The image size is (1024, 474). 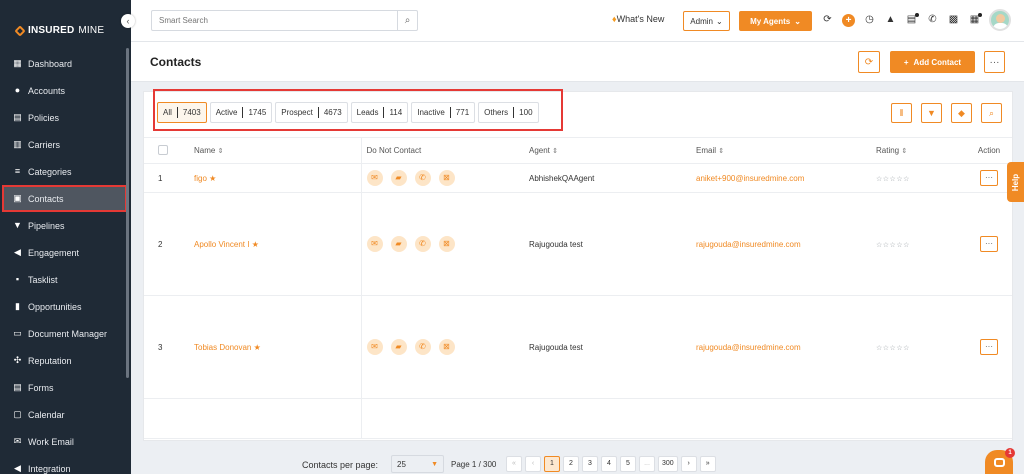 I want to click on next-page-button: ›, so click(x=688, y=464).